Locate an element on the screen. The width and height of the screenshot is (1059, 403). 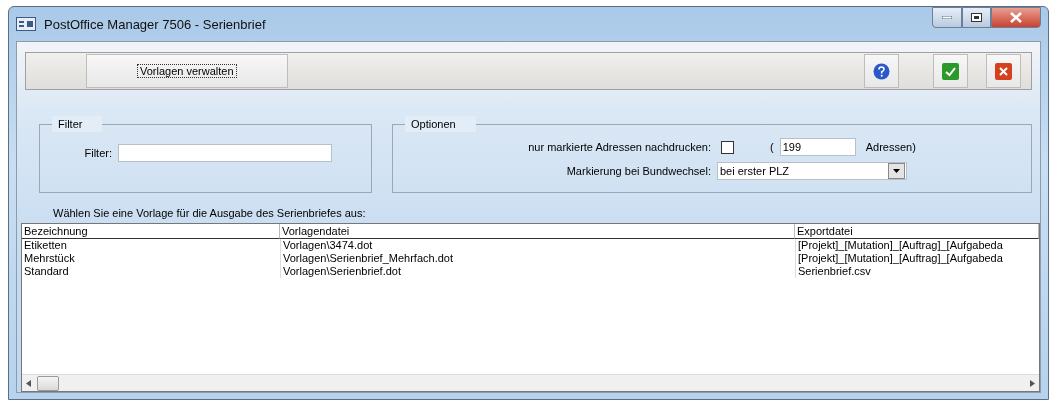
manage-templates-button: Vorlagen verwalten is located at coordinates (187, 71).